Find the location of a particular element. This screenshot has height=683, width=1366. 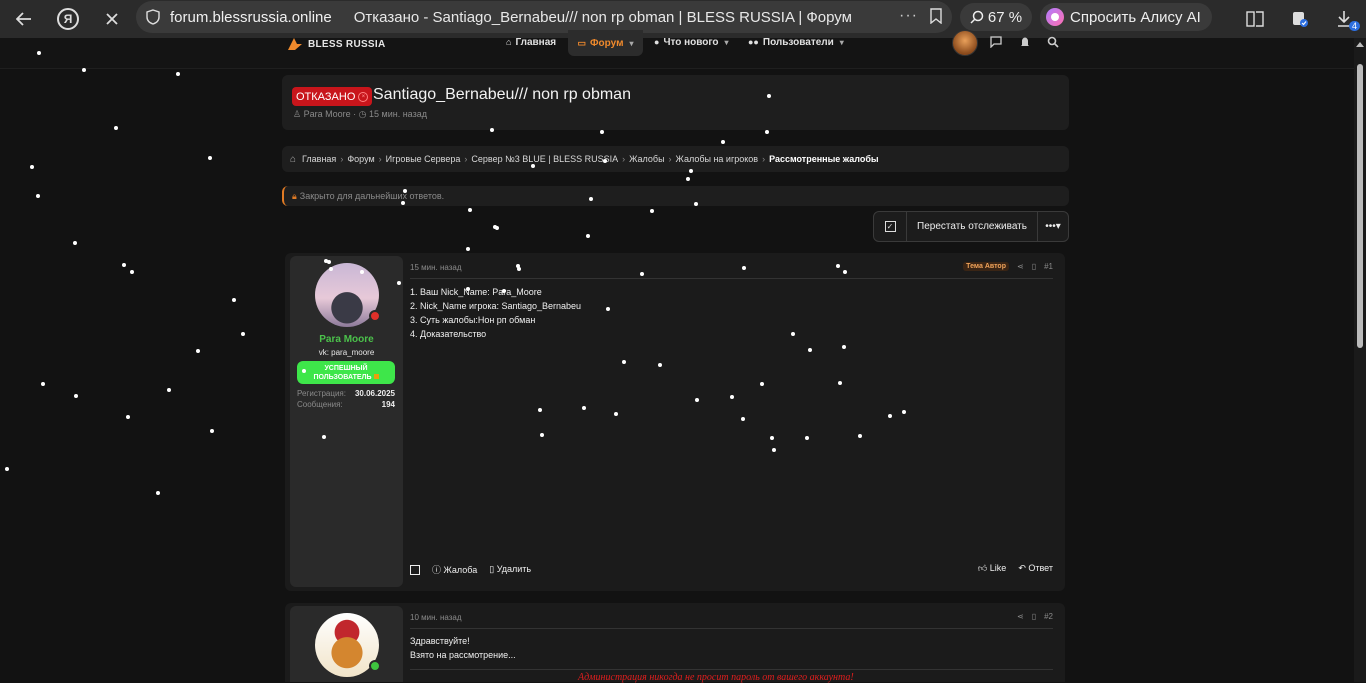

shield-icon is located at coordinates (153, 17).